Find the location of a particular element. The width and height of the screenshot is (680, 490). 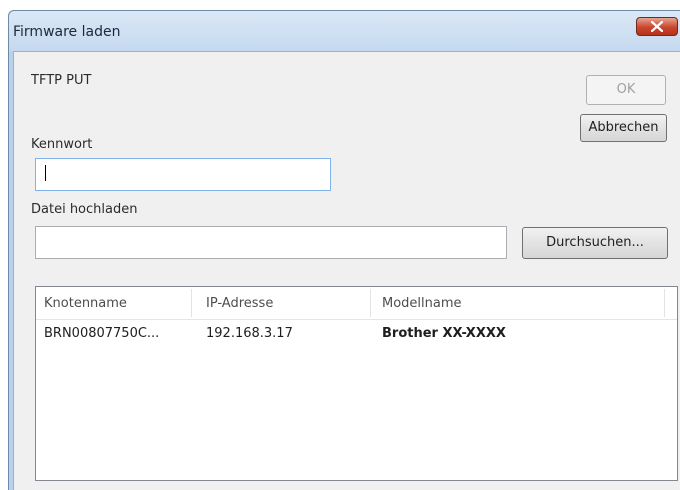

list-header: Knotenname IP-Adresse Modellname is located at coordinates (356, 303).